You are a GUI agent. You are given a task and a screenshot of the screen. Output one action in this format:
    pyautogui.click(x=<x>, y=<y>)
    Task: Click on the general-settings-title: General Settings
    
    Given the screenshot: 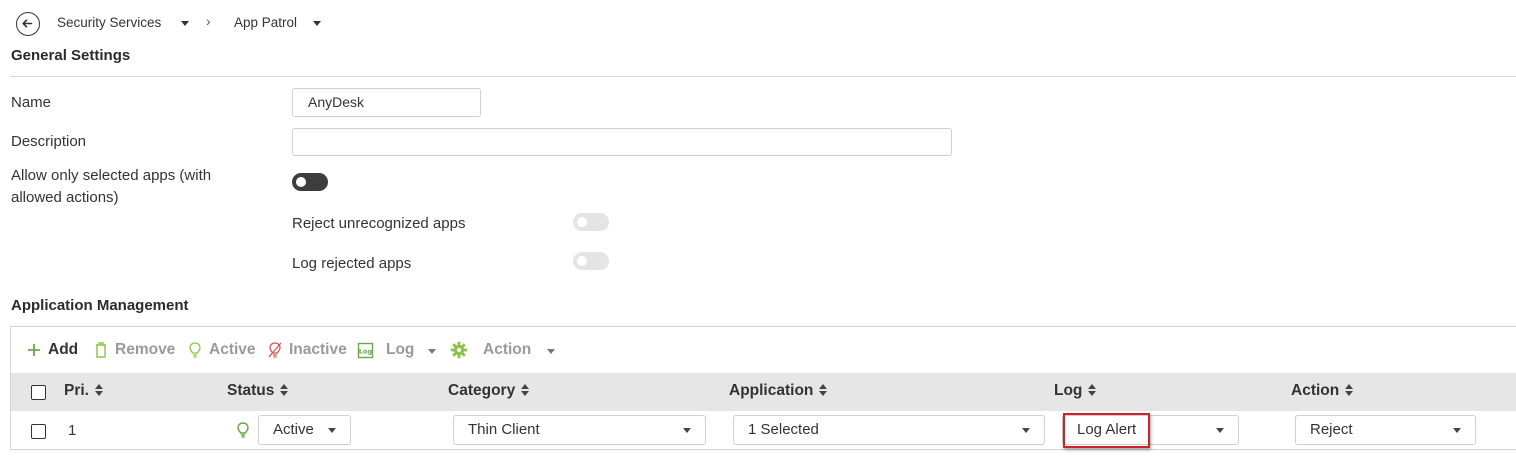 What is the action you would take?
    pyautogui.click(x=71, y=55)
    